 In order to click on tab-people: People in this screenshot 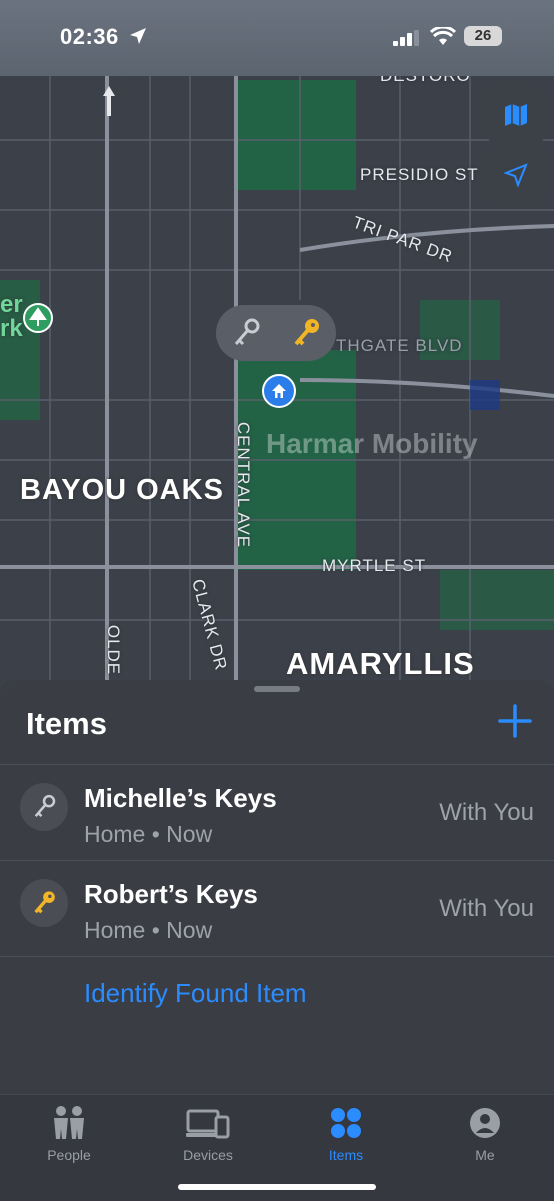, I will do `click(69, 1133)`.